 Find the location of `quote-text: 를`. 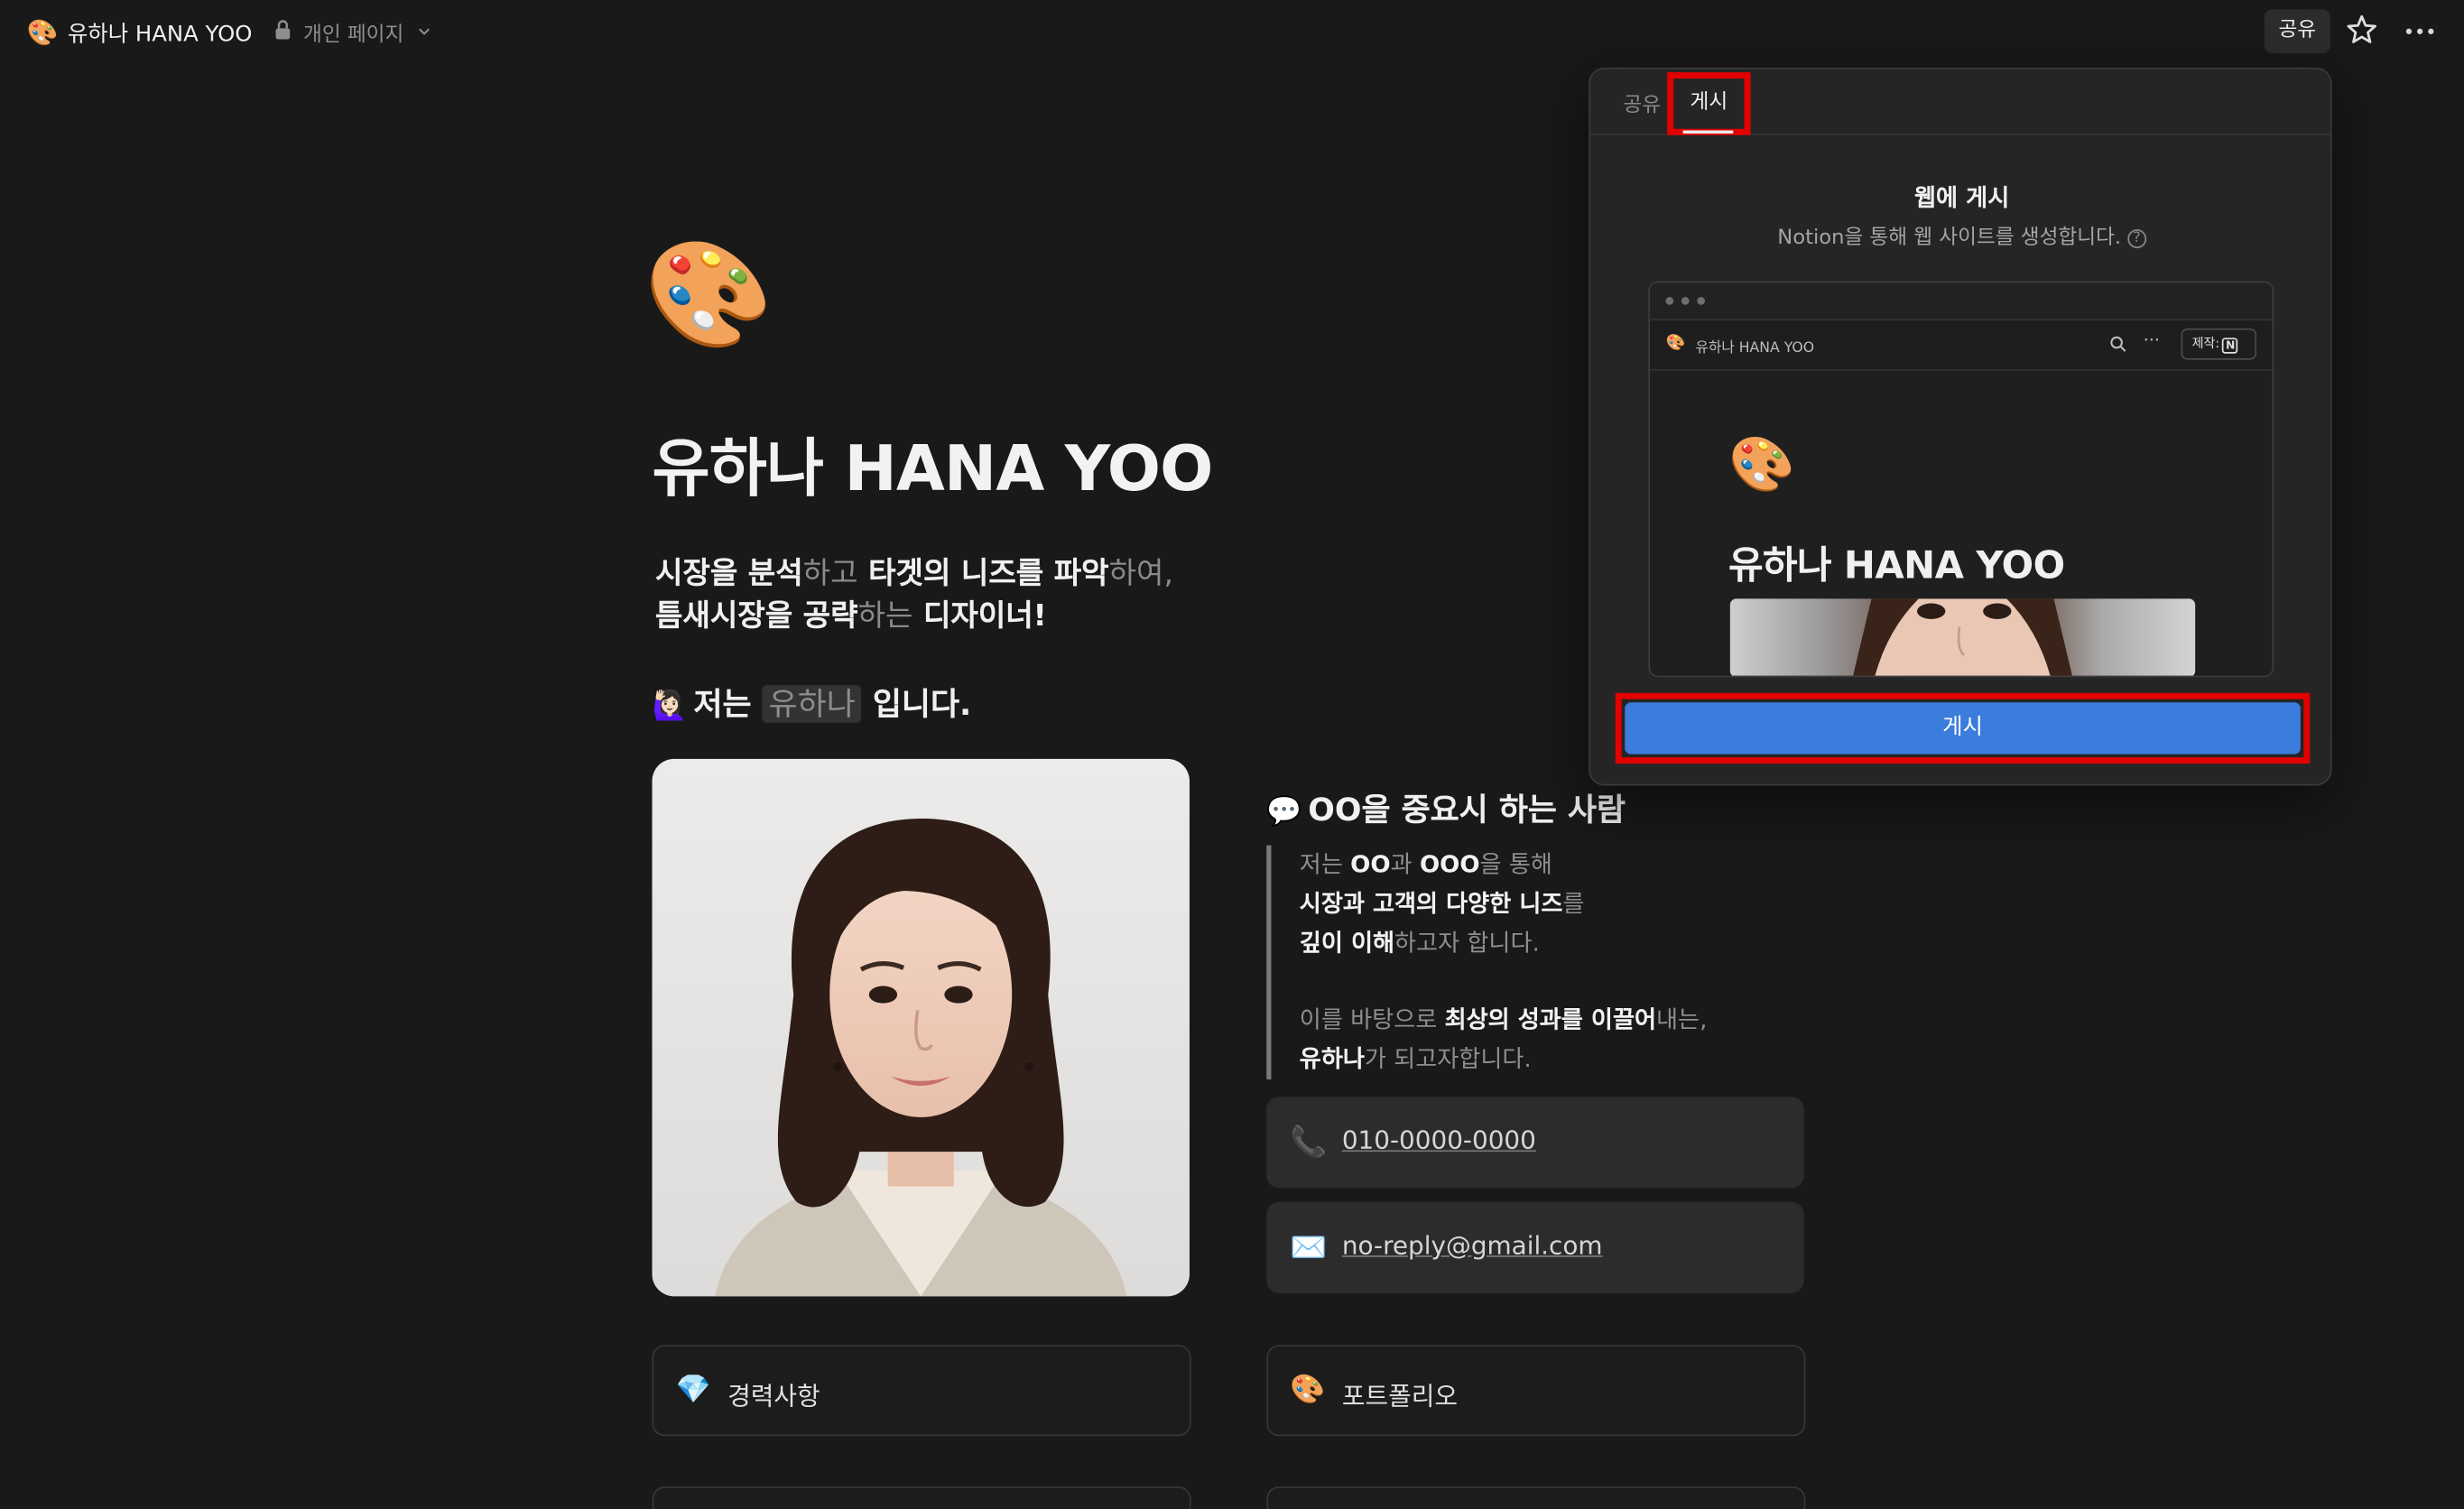

quote-text: 를 is located at coordinates (1573, 903).